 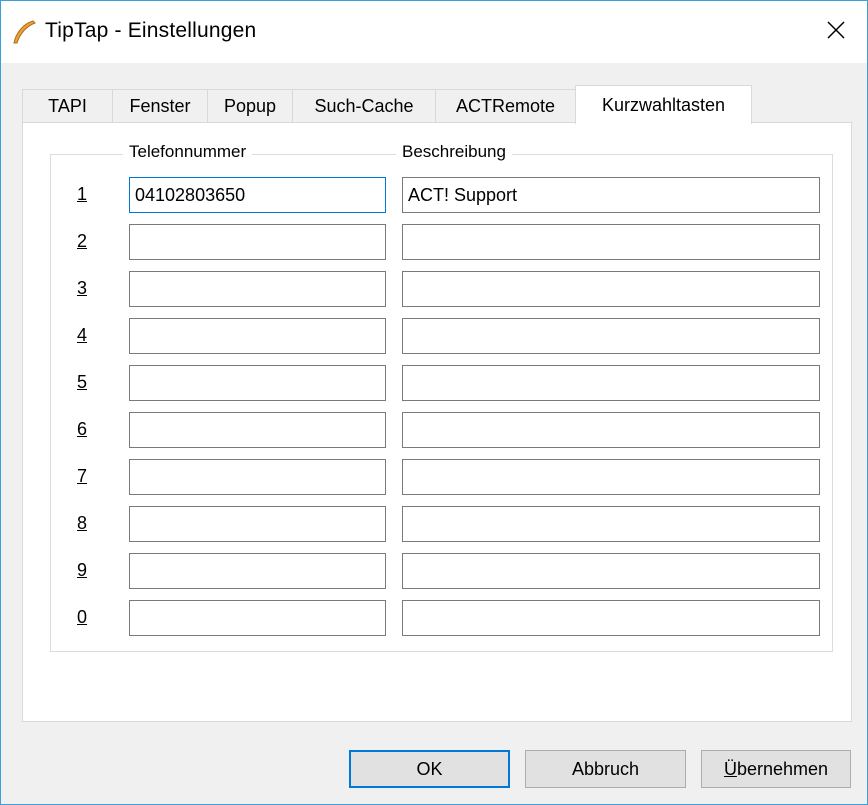 I want to click on row-key-0: 0, so click(x=82, y=617).